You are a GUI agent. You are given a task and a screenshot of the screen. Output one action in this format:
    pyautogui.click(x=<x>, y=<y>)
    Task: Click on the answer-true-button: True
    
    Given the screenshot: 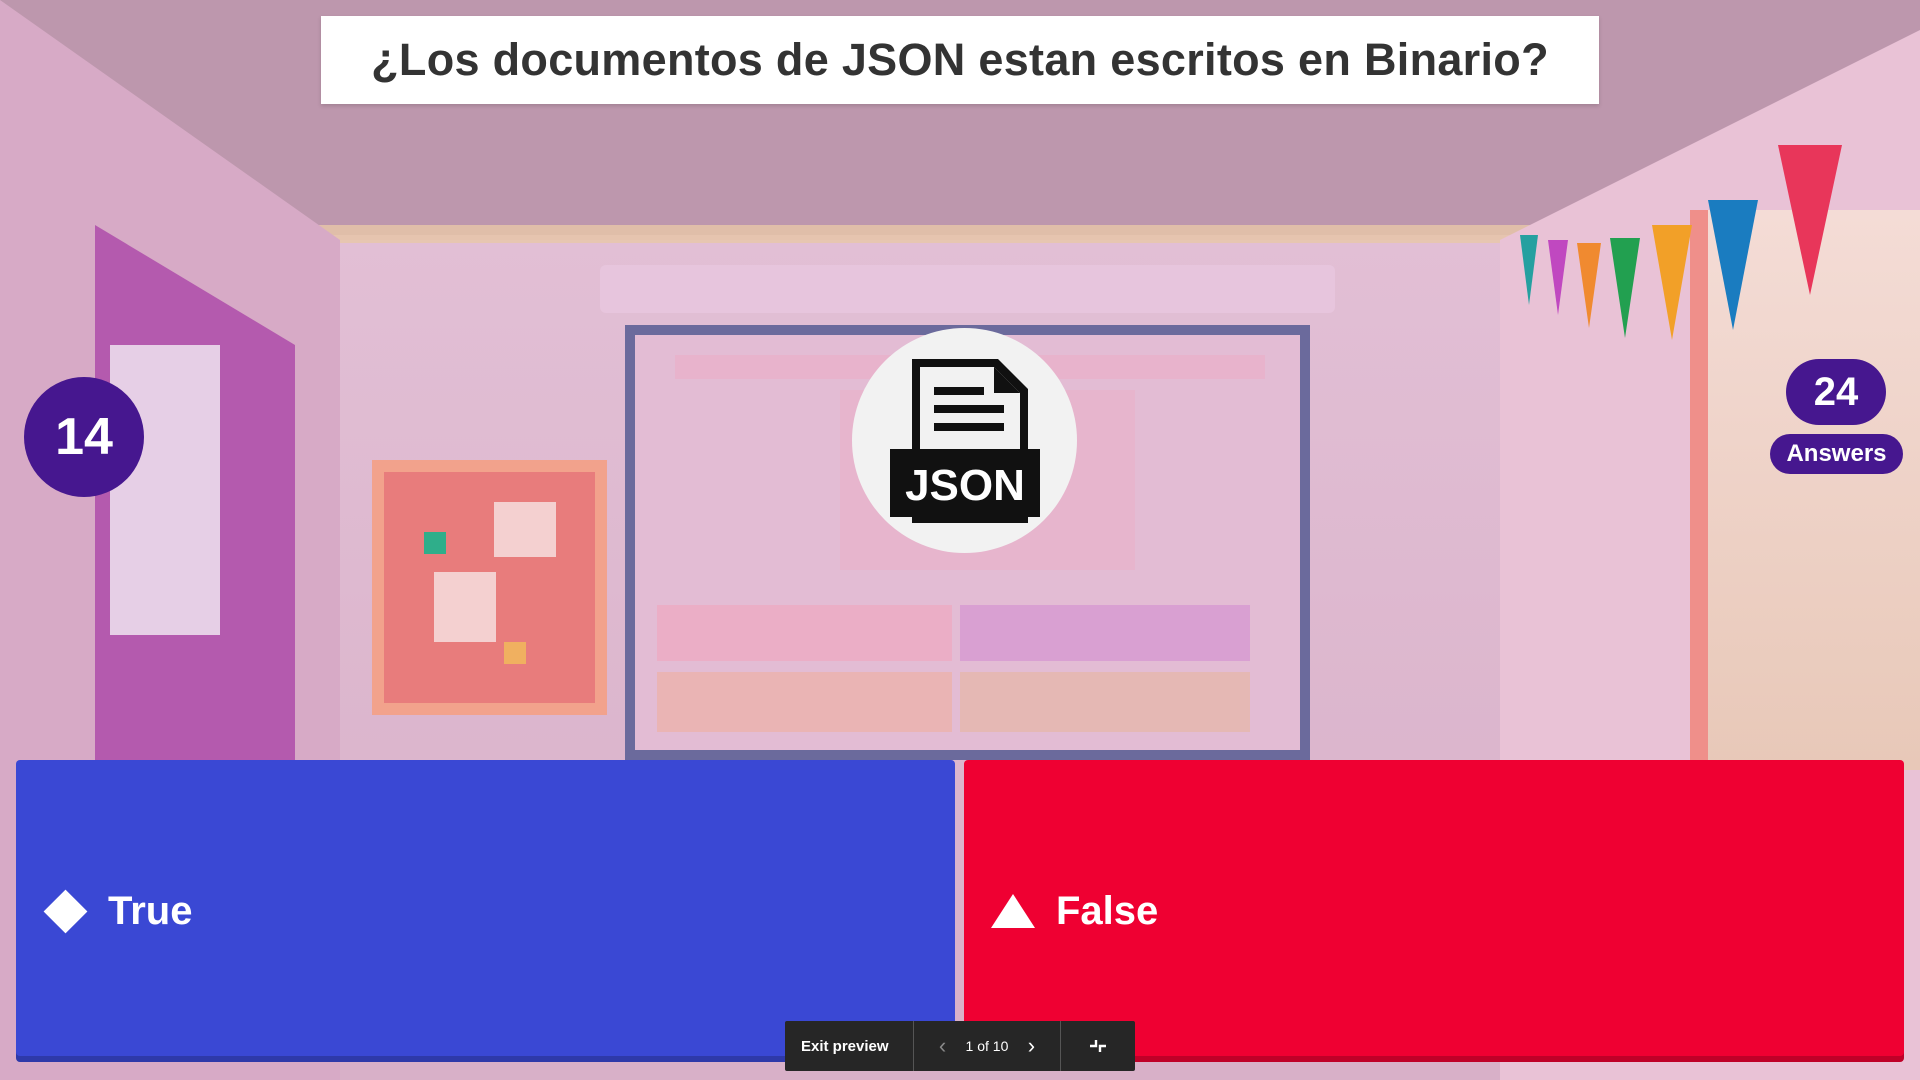 What is the action you would take?
    pyautogui.click(x=485, y=911)
    